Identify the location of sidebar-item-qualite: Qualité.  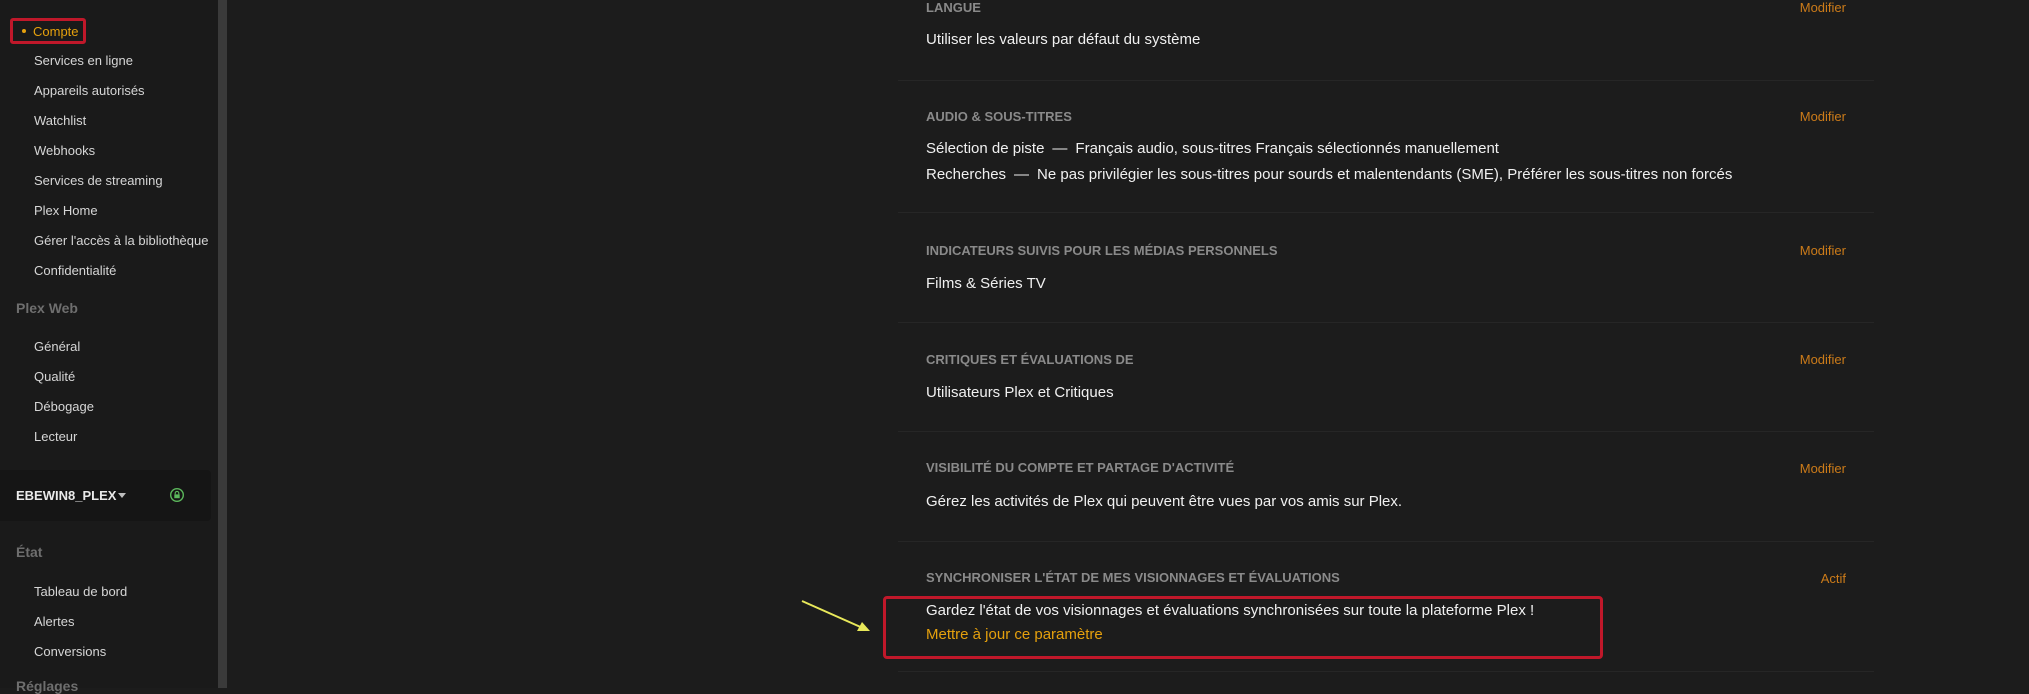
(54, 376).